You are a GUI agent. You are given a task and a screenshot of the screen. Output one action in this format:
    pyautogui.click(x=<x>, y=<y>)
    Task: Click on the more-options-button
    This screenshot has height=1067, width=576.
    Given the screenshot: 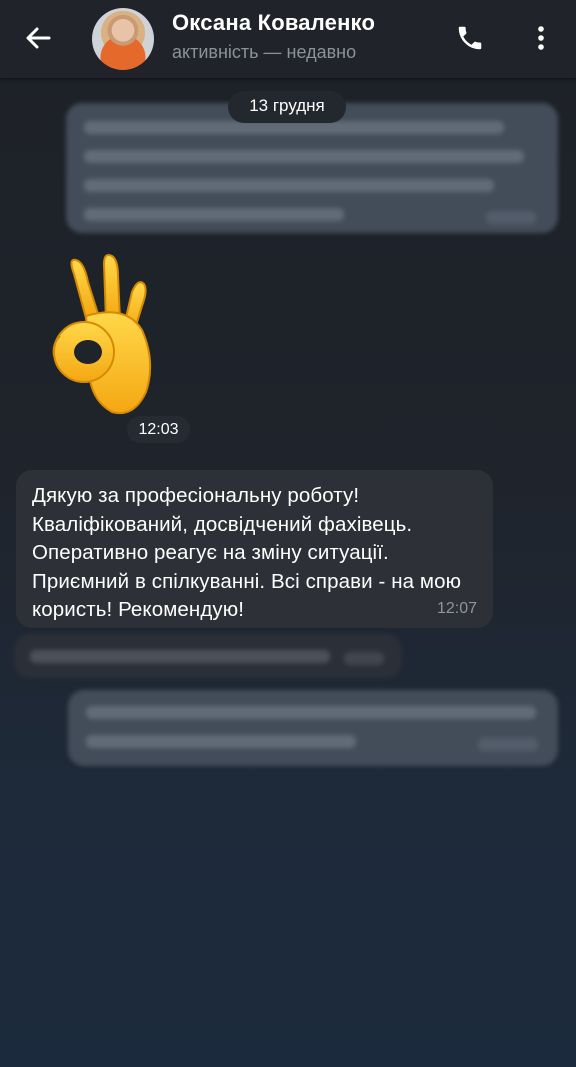 What is the action you would take?
    pyautogui.click(x=541, y=38)
    